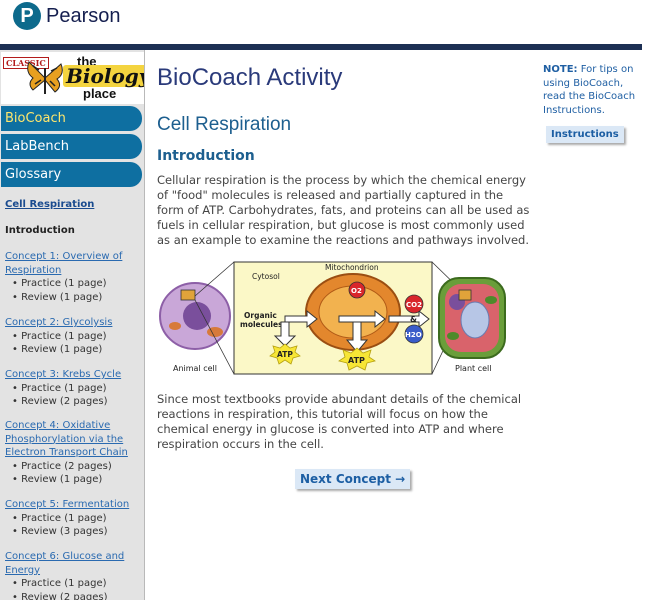 Image resolution: width=651 pixels, height=600 pixels. What do you see at coordinates (40, 230) in the screenshot?
I see `toc-introduction: Introduction` at bounding box center [40, 230].